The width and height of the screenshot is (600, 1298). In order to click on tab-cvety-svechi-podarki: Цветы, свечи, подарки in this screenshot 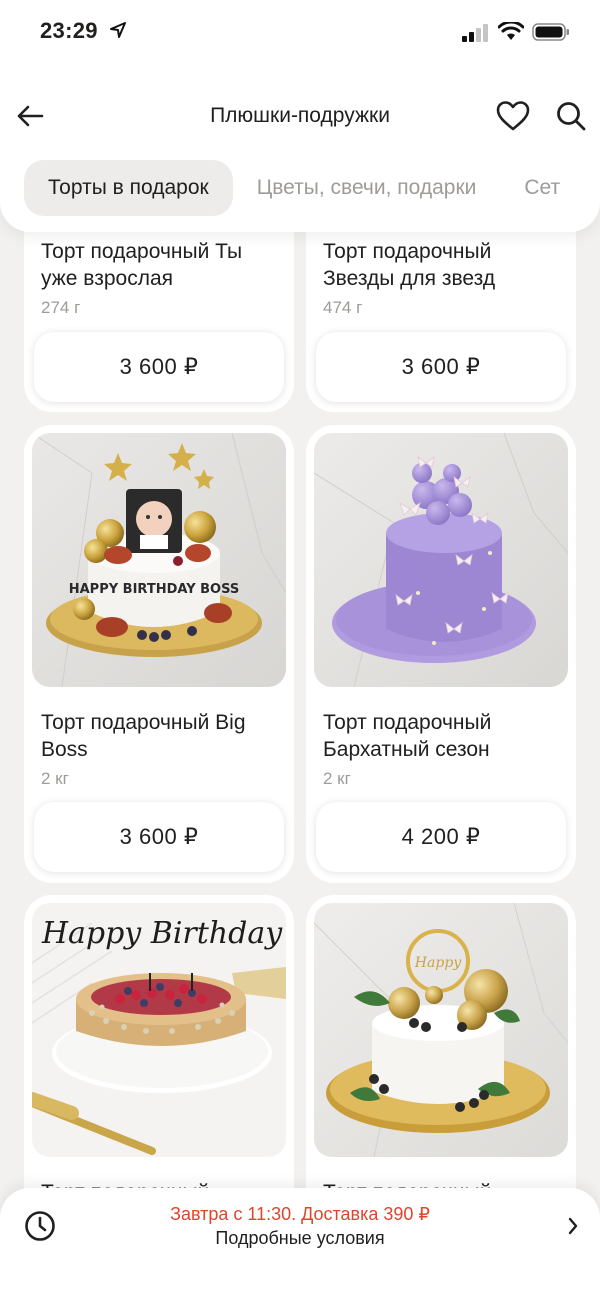, I will do `click(367, 188)`.